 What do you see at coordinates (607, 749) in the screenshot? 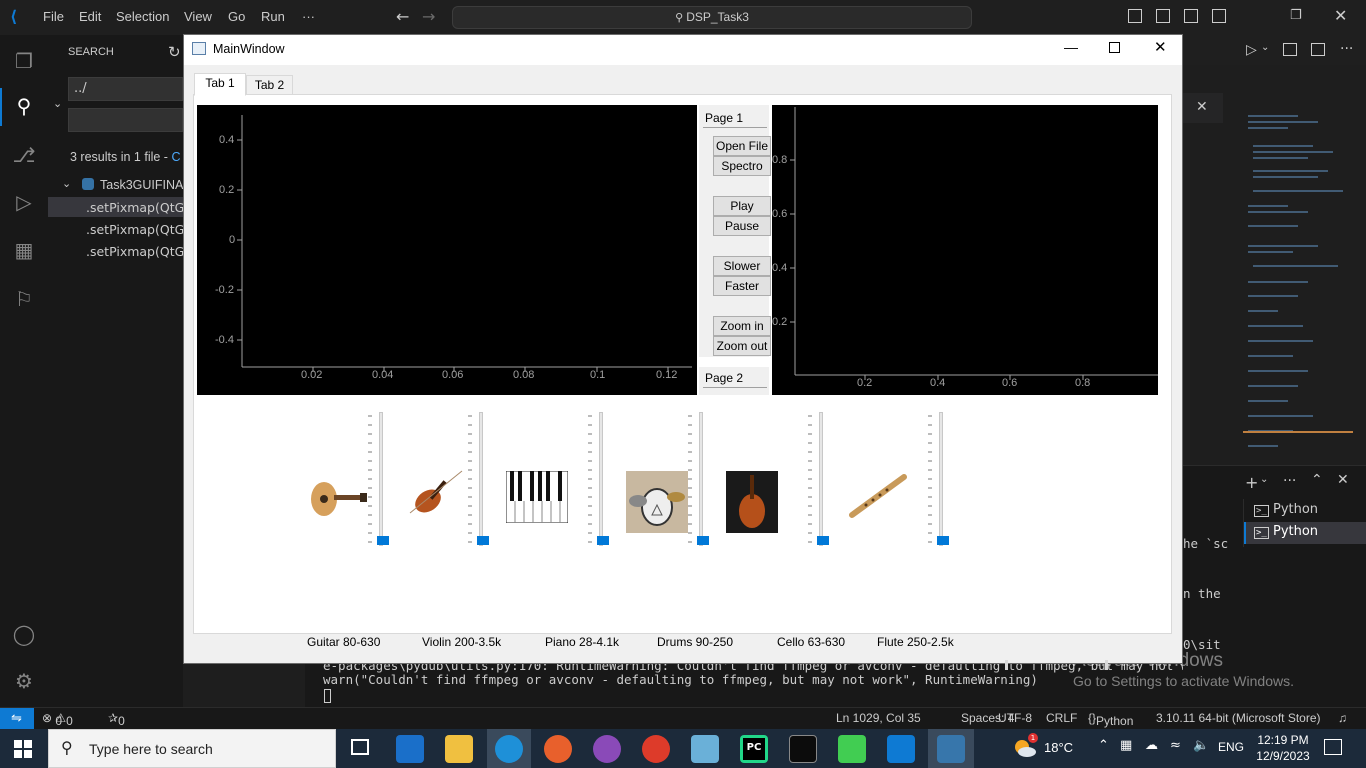
I see `github-desktop-icon` at bounding box center [607, 749].